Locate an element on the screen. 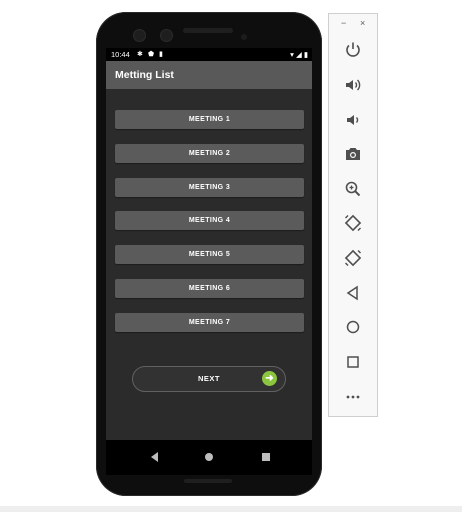 This screenshot has width=462, height=512. wifi-icon: ▾ is located at coordinates (292, 54).